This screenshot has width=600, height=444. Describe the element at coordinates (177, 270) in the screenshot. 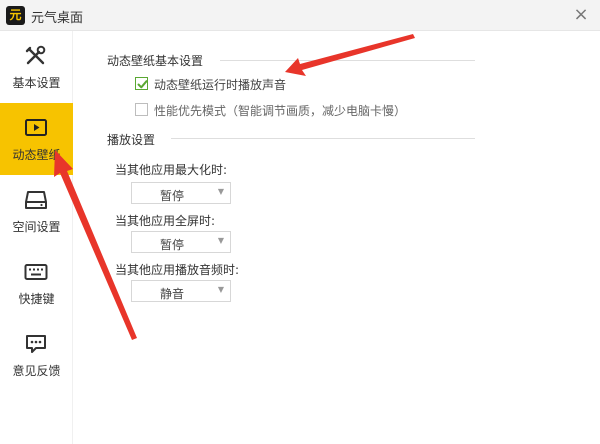

I see `field-label-audio: 当其他应用播放音频时:` at that location.